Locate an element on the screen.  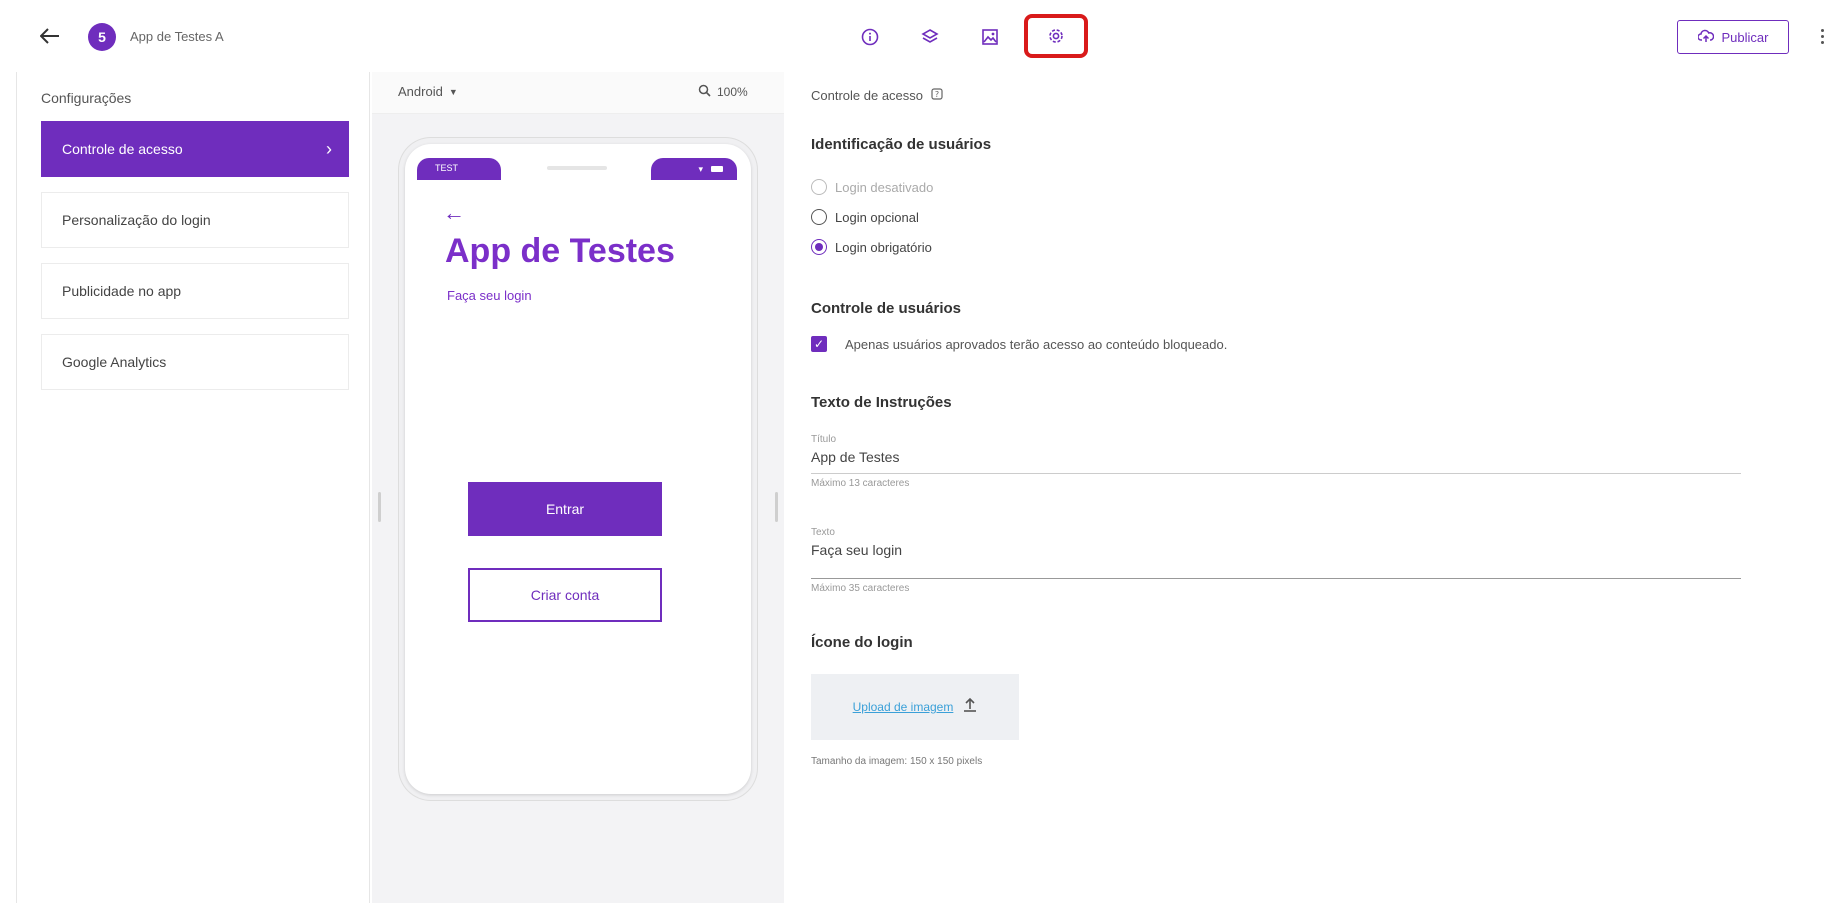
radio-circle-checked is located at coordinates (819, 247).